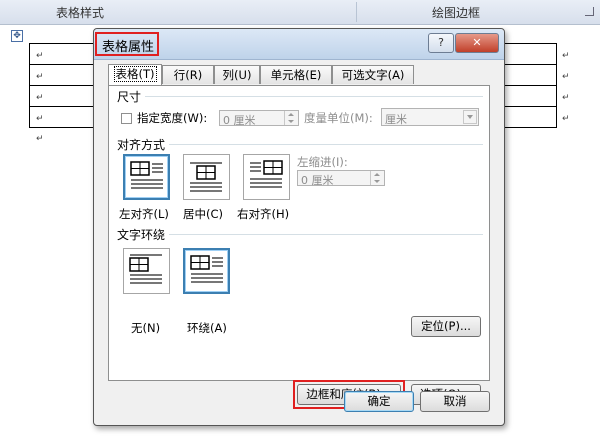  What do you see at coordinates (127, 44) in the screenshot?
I see `title-highlight-box` at bounding box center [127, 44].